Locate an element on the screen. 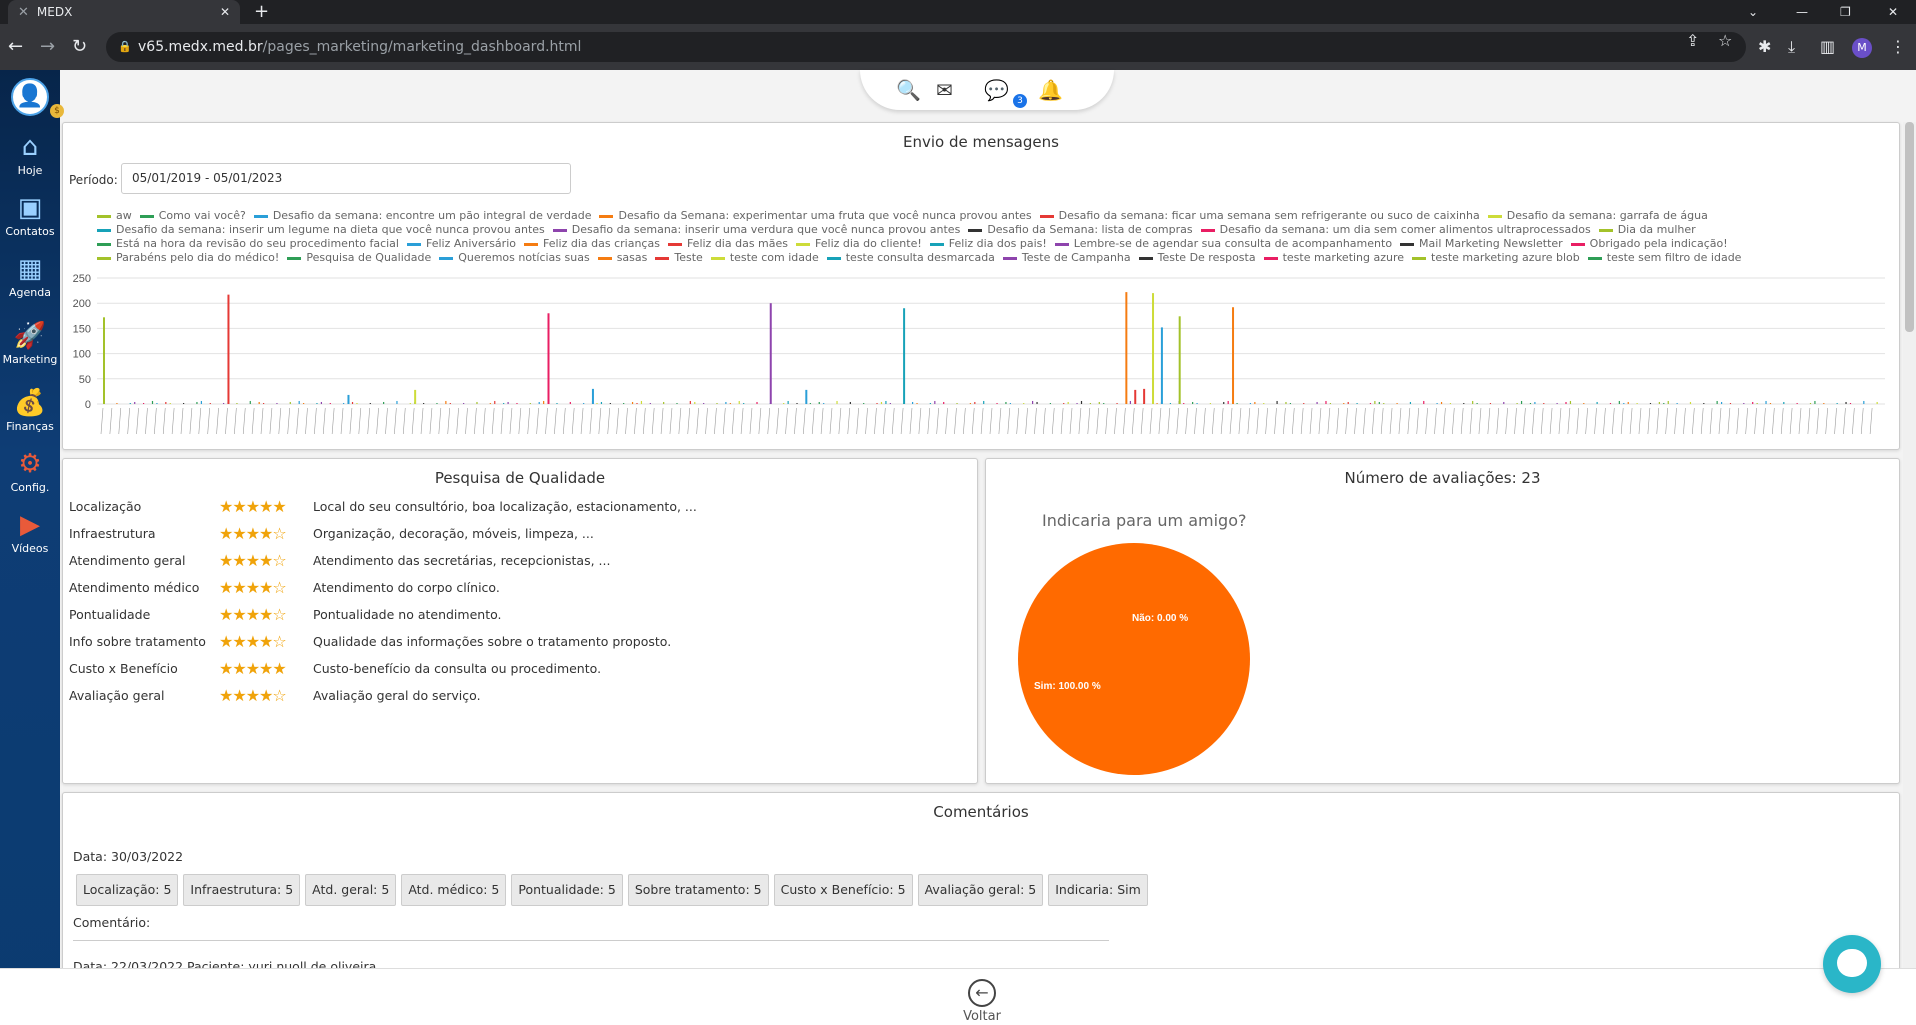 The width and height of the screenshot is (1916, 1025). chat-widget-button is located at coordinates (1852, 964).